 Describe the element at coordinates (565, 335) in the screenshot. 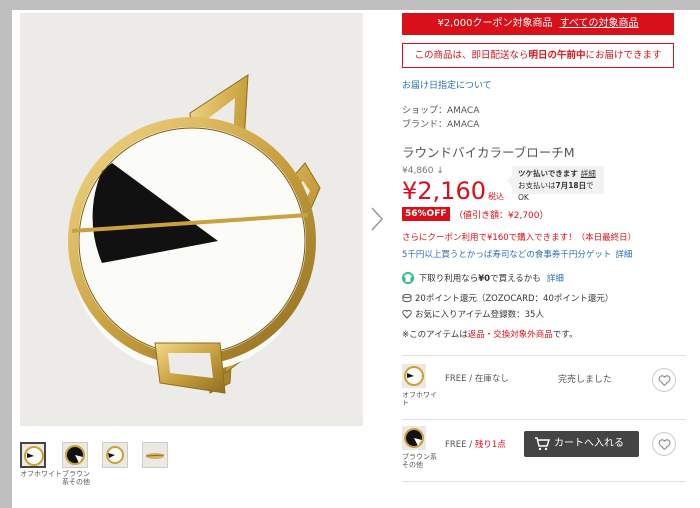

I see `notice-suffix: です。` at that location.